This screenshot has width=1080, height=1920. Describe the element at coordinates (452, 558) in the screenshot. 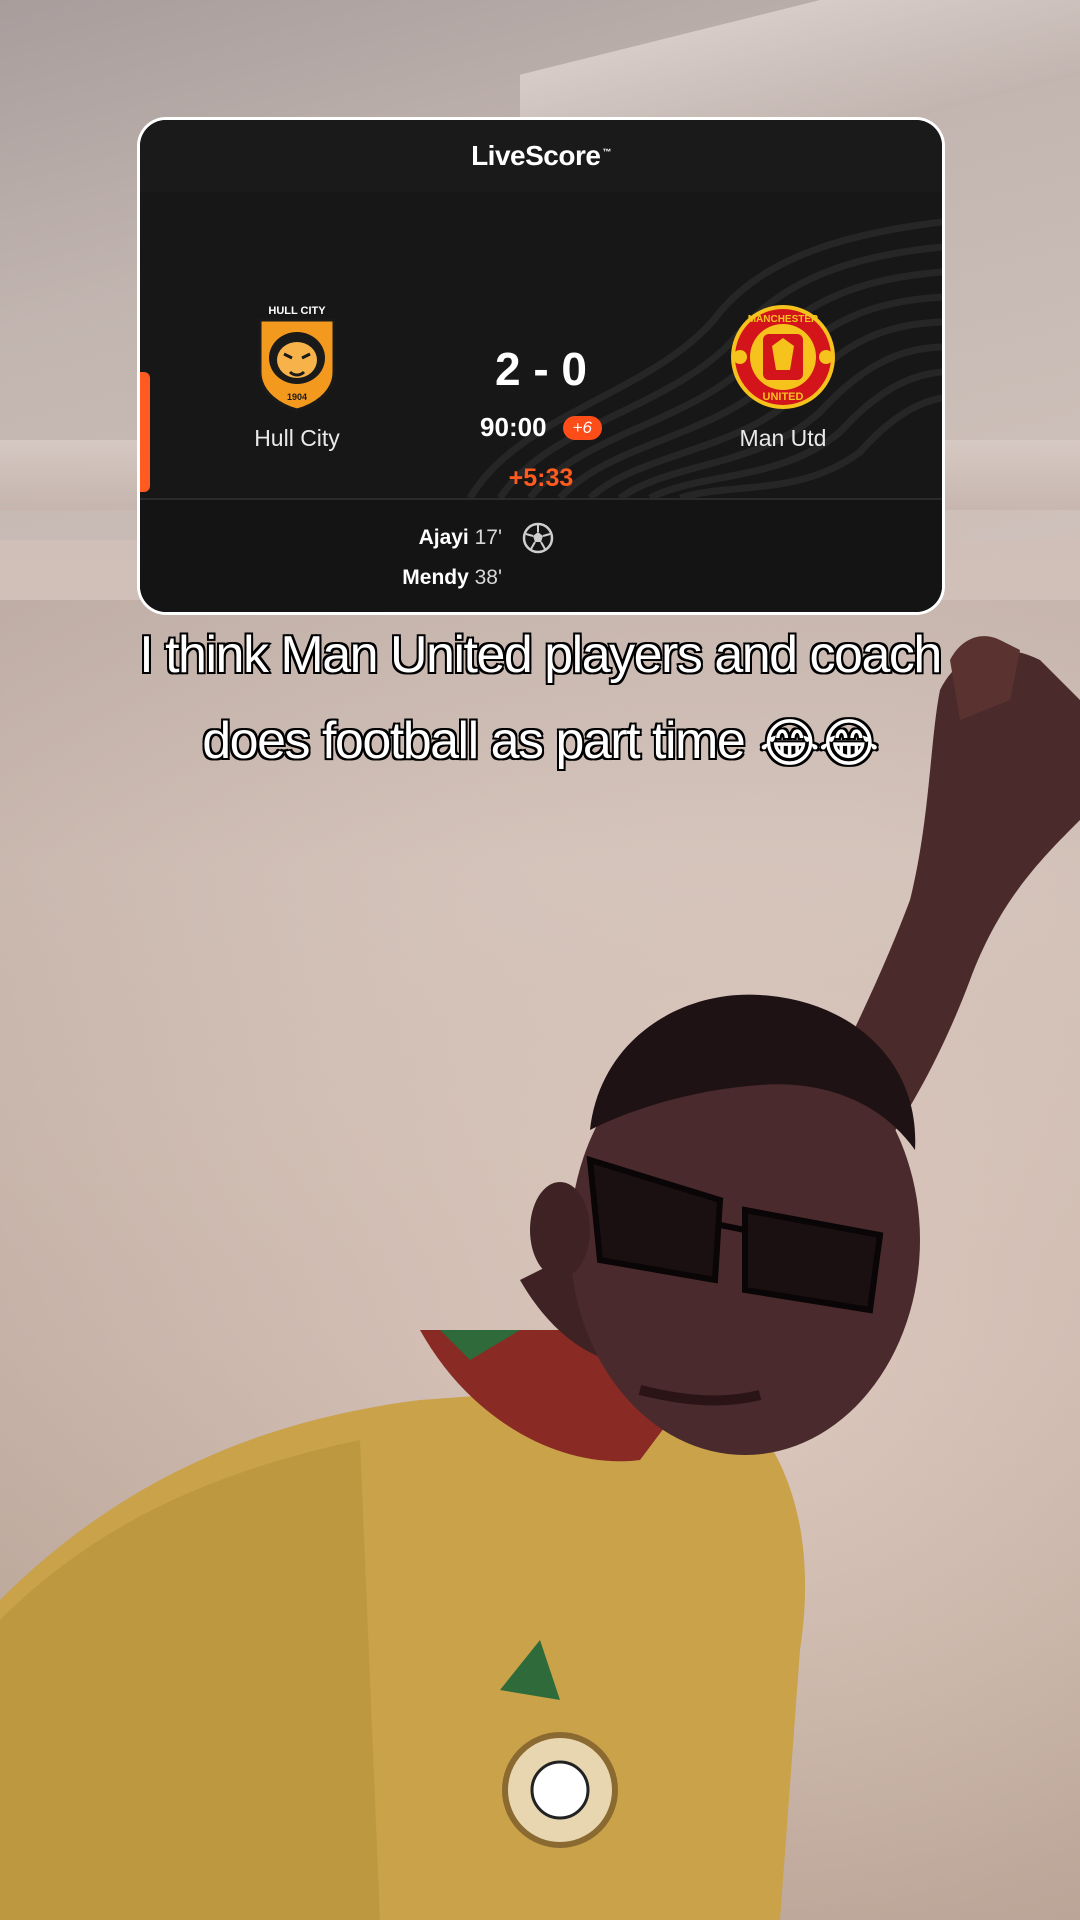

I see `home-scorers: Ajayi 17' Mendy 38'` at that location.